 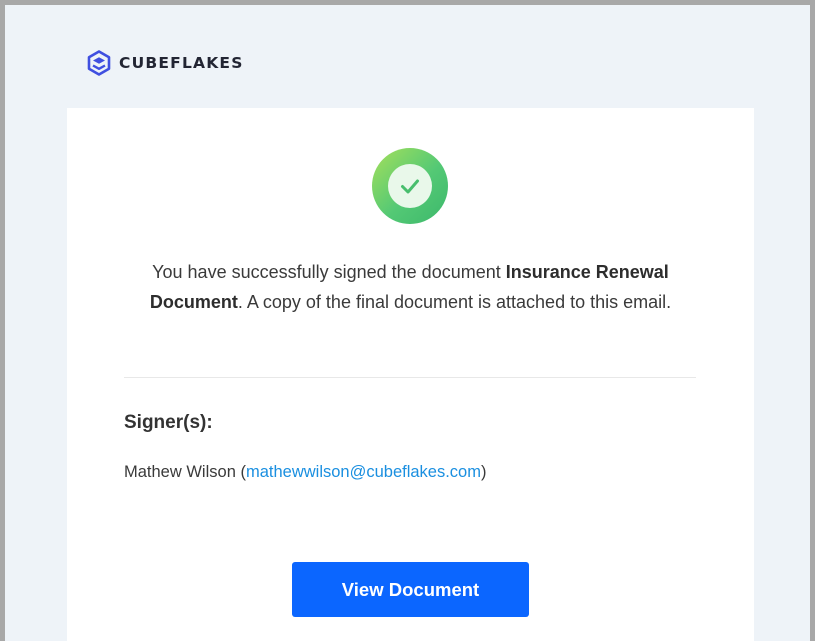 What do you see at coordinates (410, 589) in the screenshot?
I see `view-document-button: View Document` at bounding box center [410, 589].